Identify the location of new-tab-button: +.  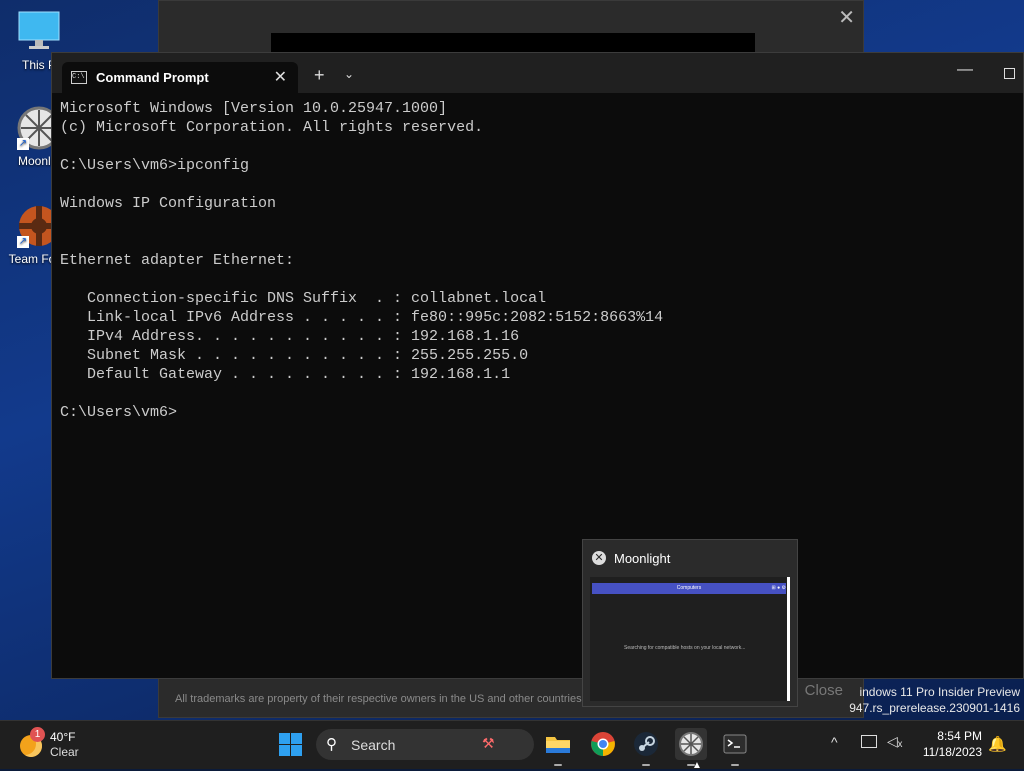
(319, 75).